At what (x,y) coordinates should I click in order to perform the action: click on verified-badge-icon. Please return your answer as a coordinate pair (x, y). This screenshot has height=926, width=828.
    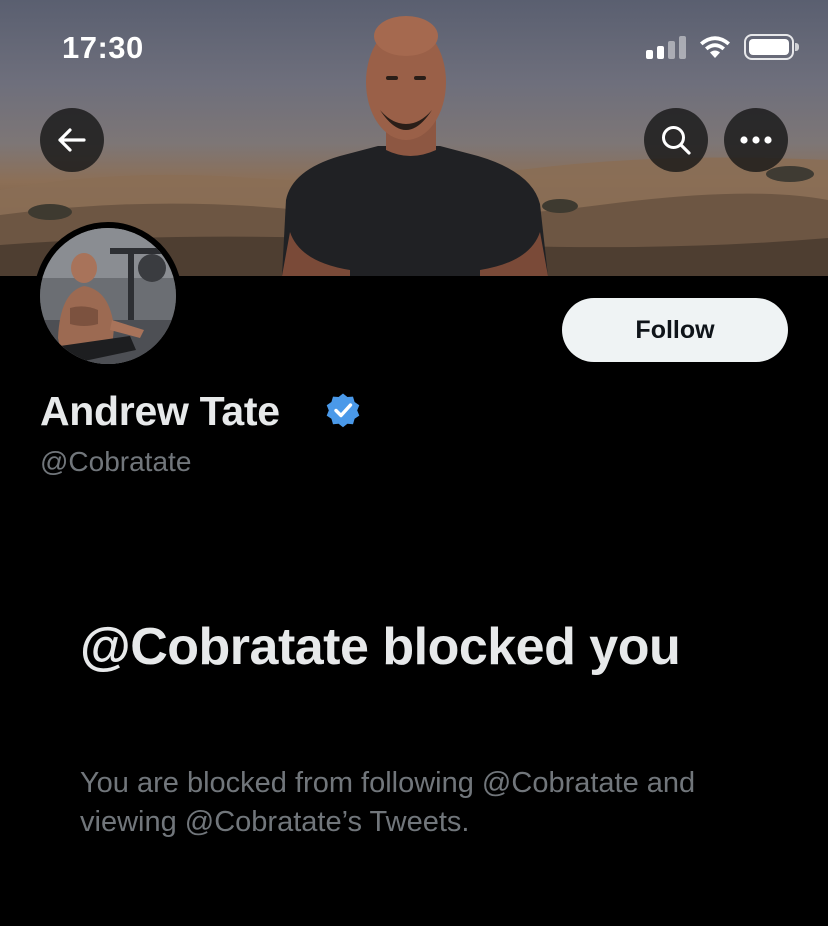
    Looking at the image, I should click on (343, 410).